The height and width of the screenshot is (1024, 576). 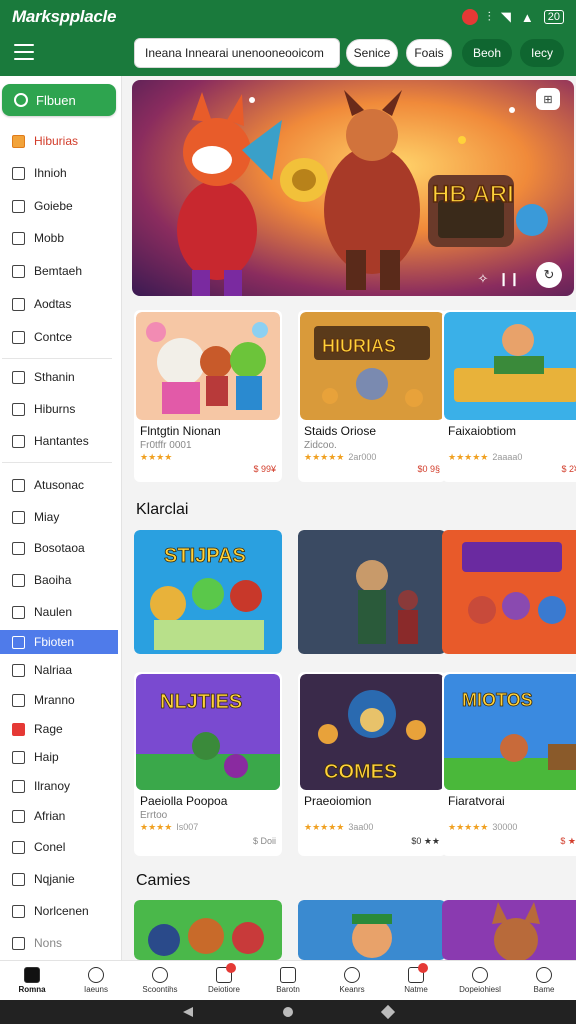 I want to click on tab-6: Keanrs, so click(x=352, y=980).